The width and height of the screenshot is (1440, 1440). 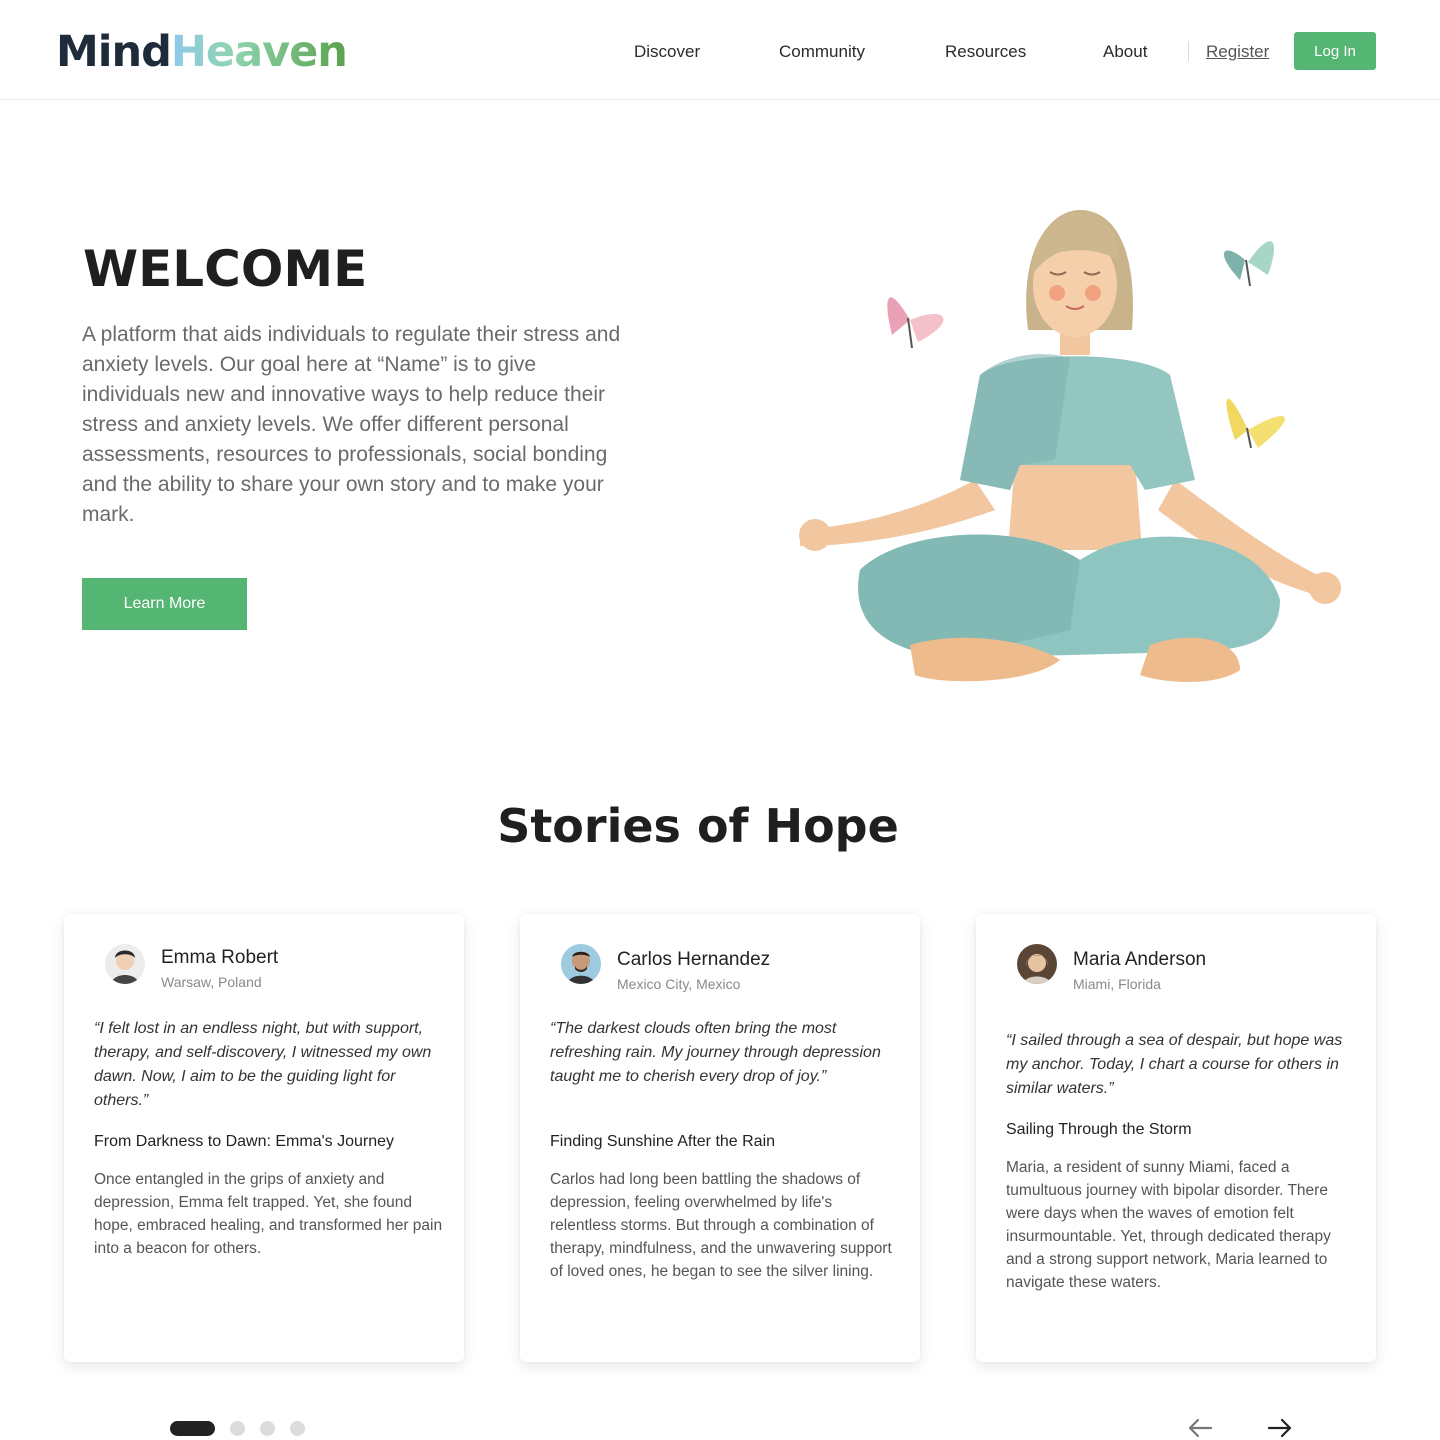 What do you see at coordinates (694, 959) in the screenshot?
I see `author-name: Carlos Hernandez` at bounding box center [694, 959].